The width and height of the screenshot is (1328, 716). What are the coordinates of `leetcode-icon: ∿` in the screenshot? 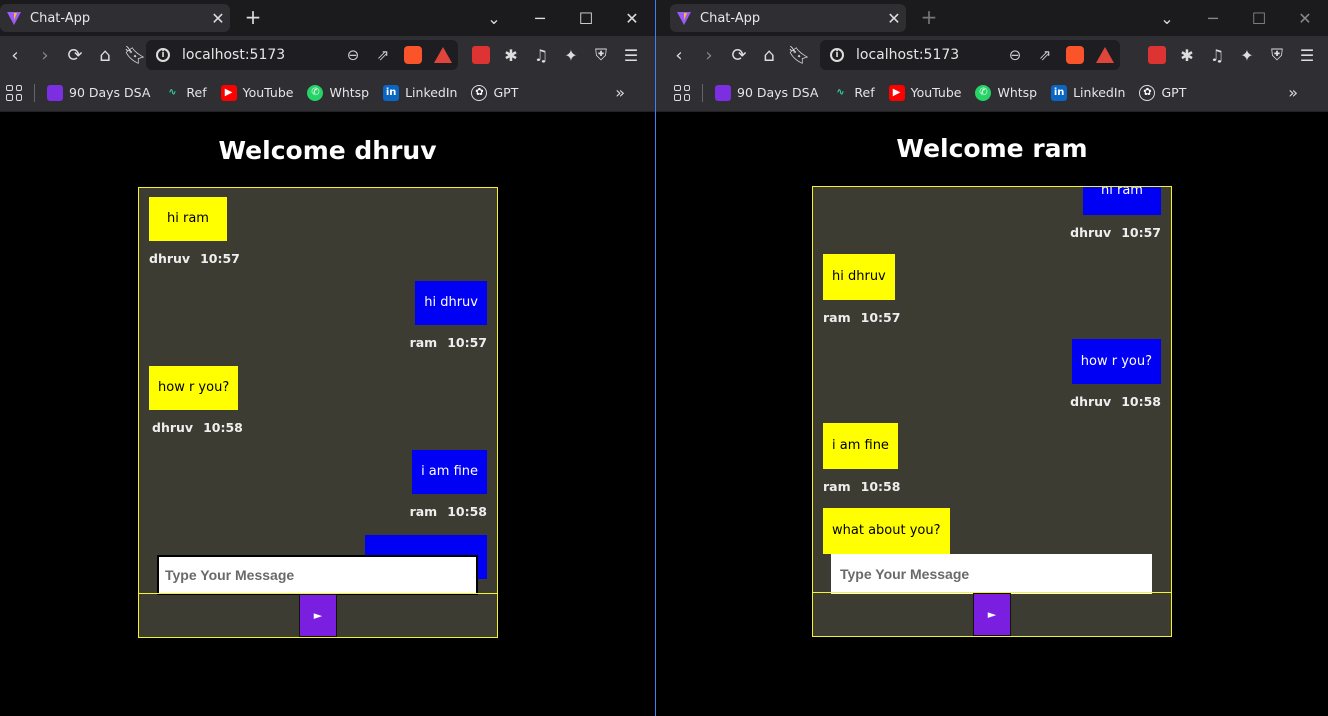 It's located at (172, 92).